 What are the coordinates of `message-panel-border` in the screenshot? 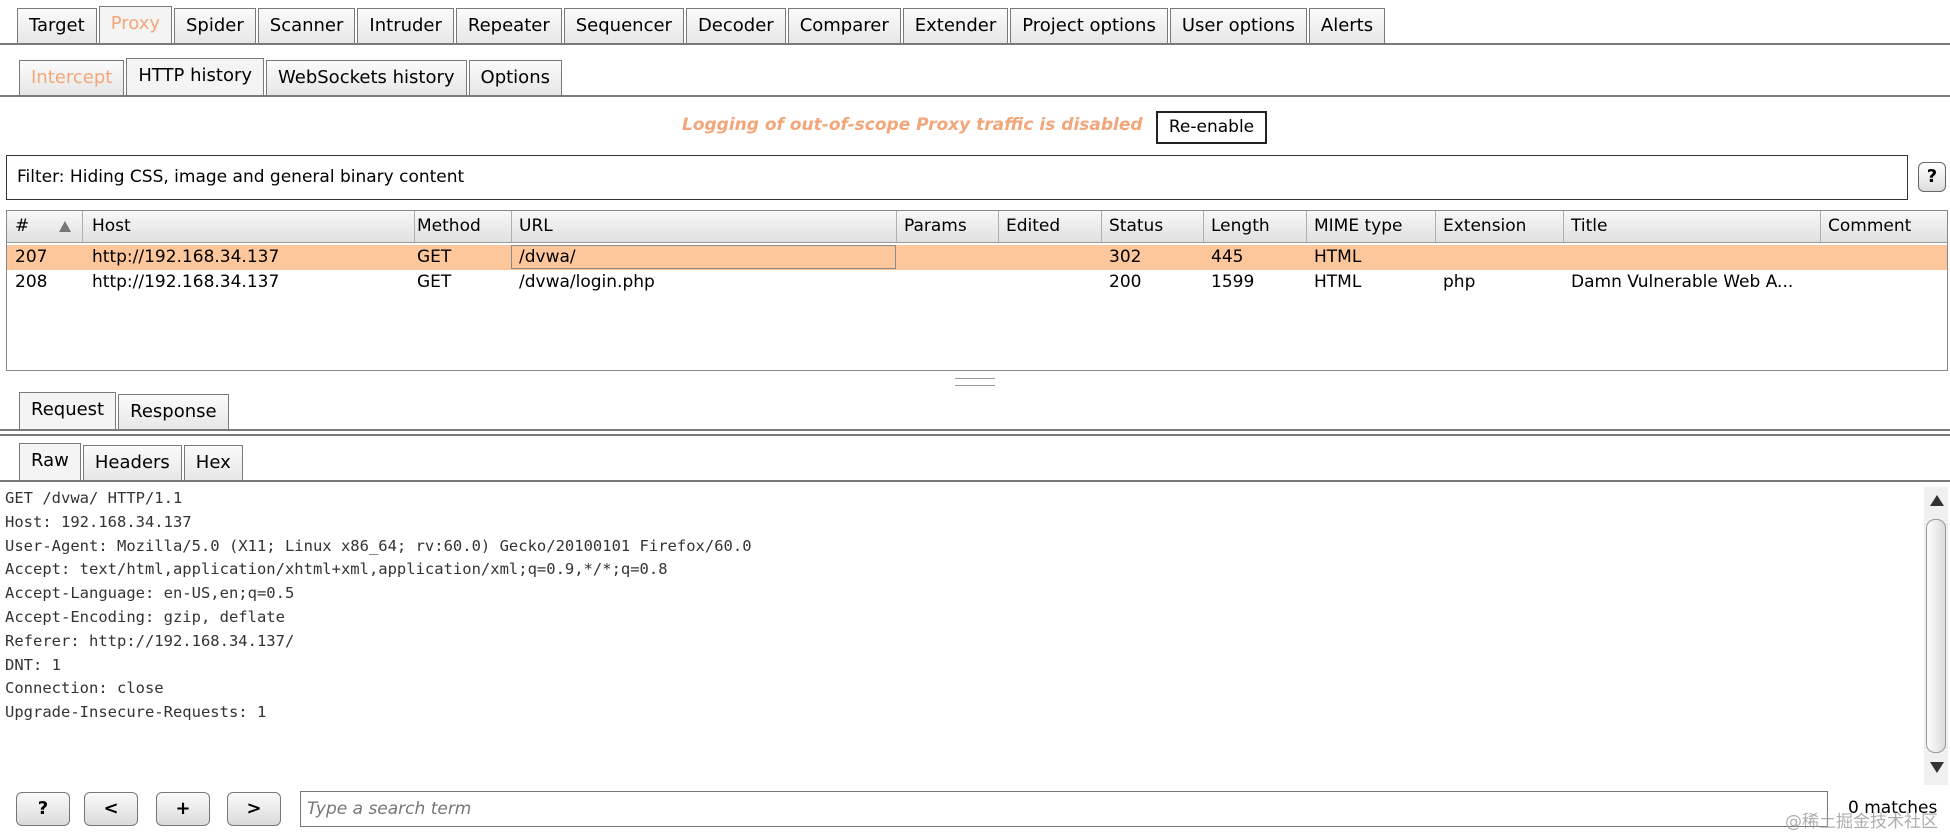 It's located at (975, 435).